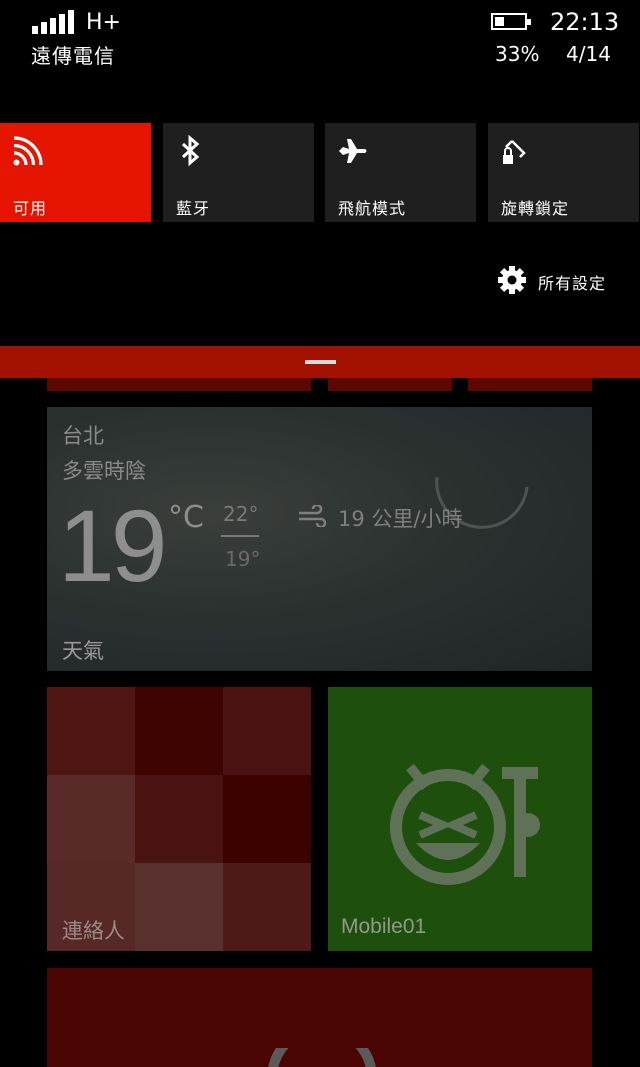 The width and height of the screenshot is (640, 1067). I want to click on weather-temperature: 19, so click(112, 546).